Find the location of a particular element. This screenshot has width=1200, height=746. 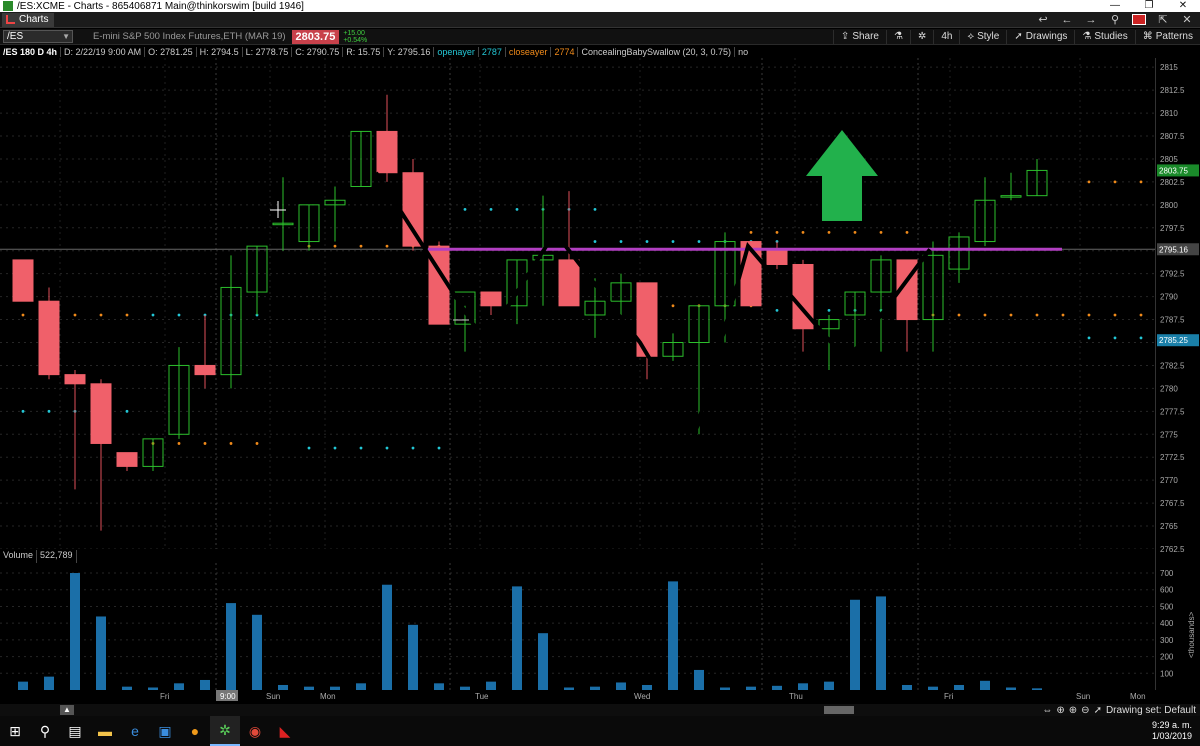

minimize-button: — is located at coordinates (1115, 6).